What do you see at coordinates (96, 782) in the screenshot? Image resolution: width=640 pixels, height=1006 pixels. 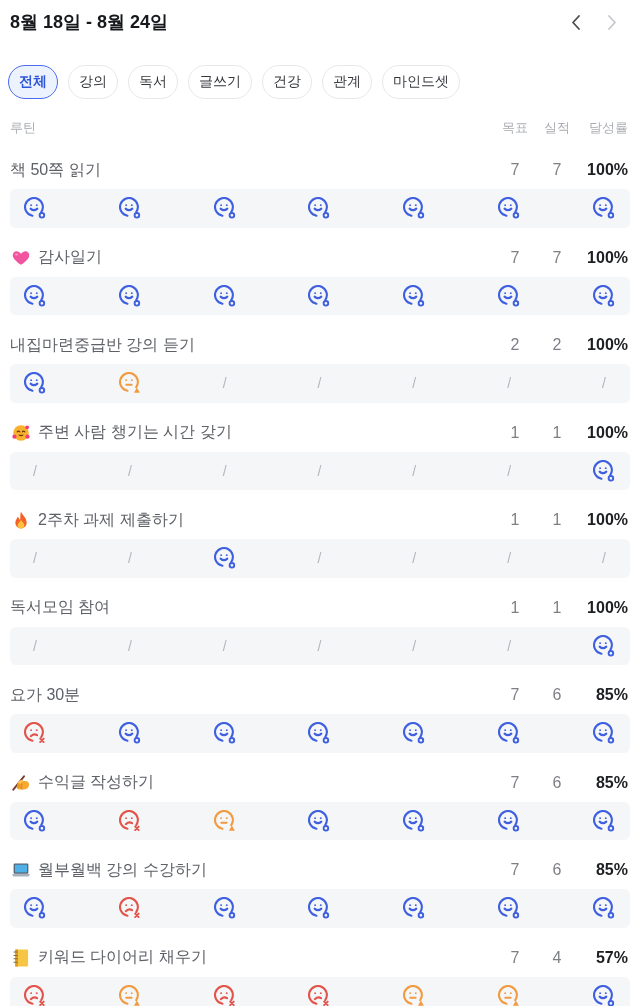 I see `routine-title: 수익글 작성하기` at bounding box center [96, 782].